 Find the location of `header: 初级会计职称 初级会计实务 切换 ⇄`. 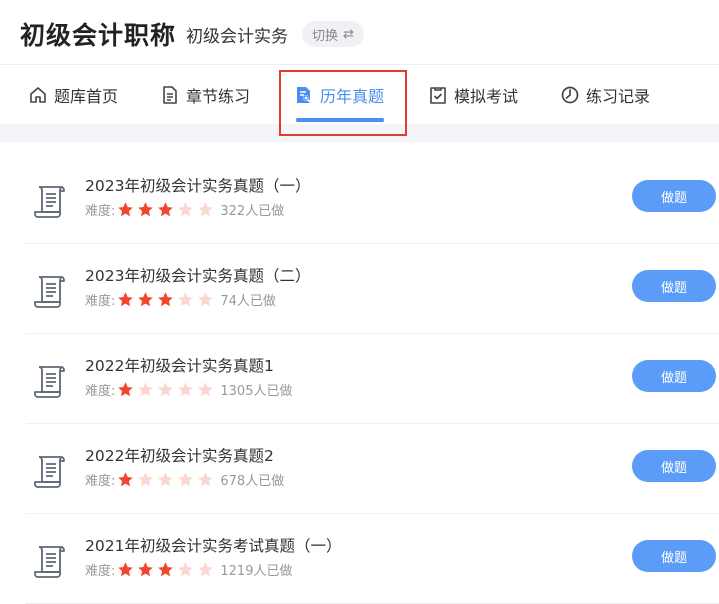

header: 初级会计职称 初级会计实务 切换 ⇄ is located at coordinates (359, 32).